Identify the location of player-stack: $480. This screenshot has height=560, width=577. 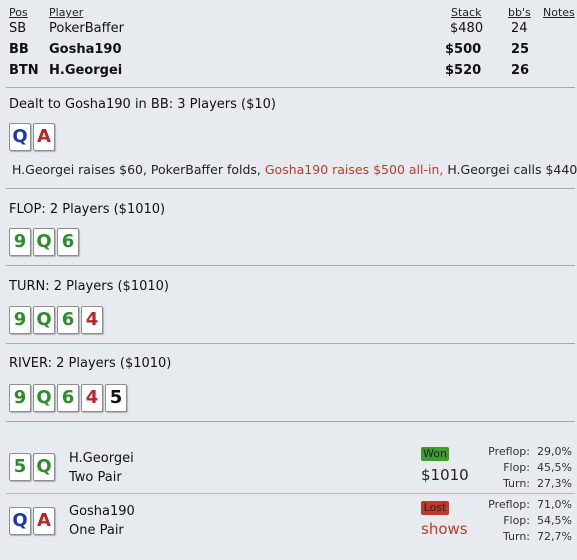
(467, 28).